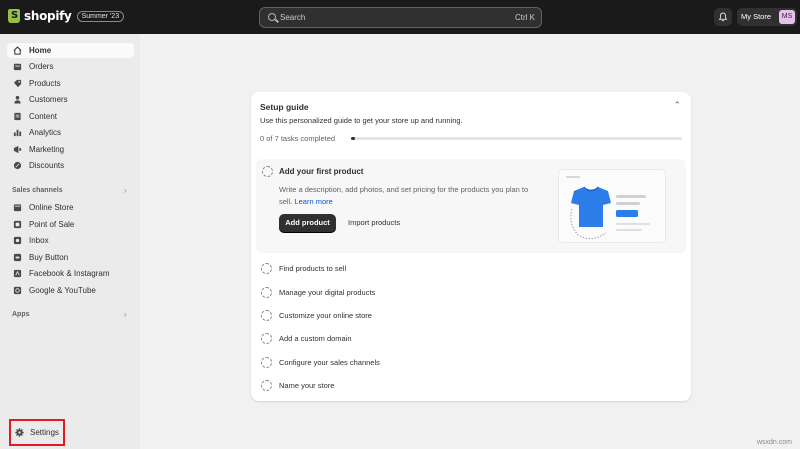 The height and width of the screenshot is (449, 800). Describe the element at coordinates (307, 385) in the screenshot. I see `task-label: Name your store` at that location.